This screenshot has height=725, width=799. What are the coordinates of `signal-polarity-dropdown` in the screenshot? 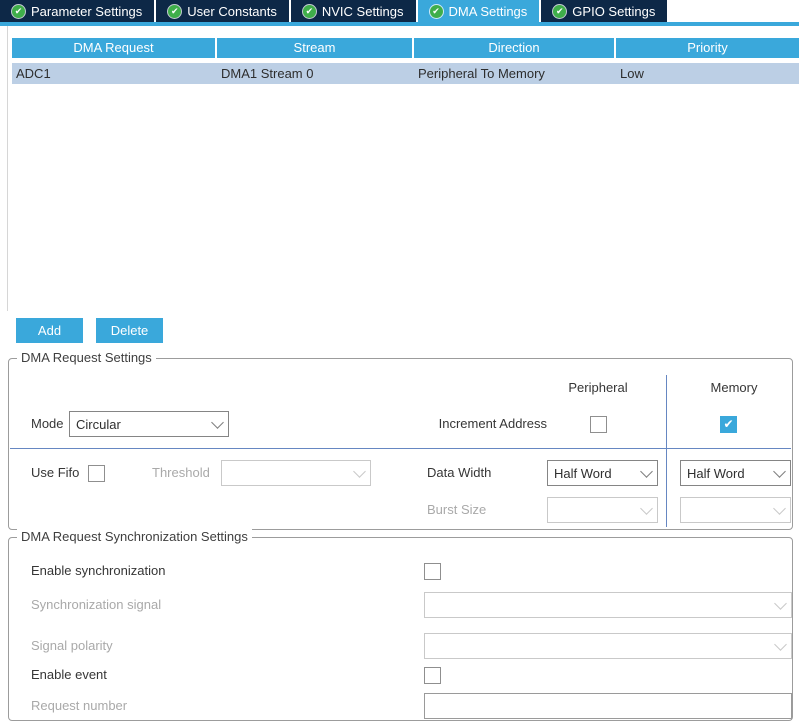 It's located at (608, 646).